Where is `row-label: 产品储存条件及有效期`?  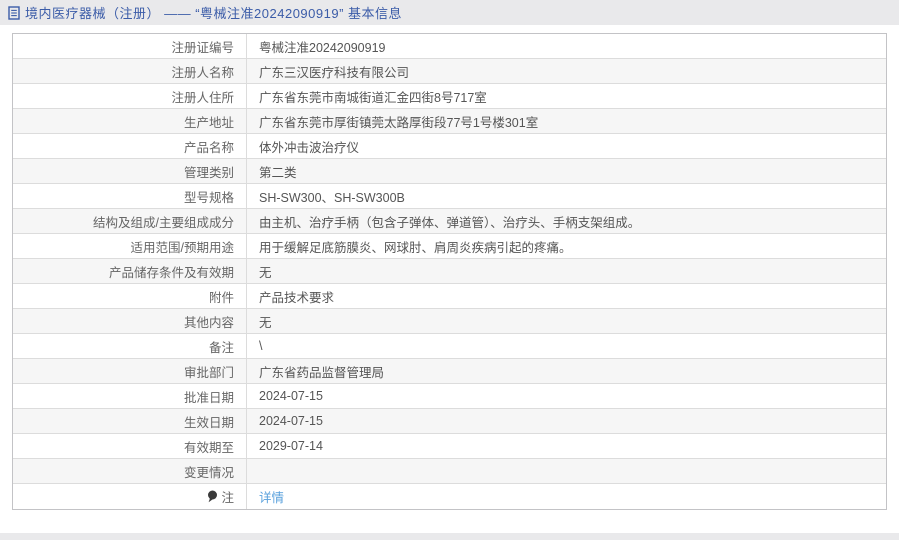
row-label: 产品储存条件及有效期 is located at coordinates (130, 271).